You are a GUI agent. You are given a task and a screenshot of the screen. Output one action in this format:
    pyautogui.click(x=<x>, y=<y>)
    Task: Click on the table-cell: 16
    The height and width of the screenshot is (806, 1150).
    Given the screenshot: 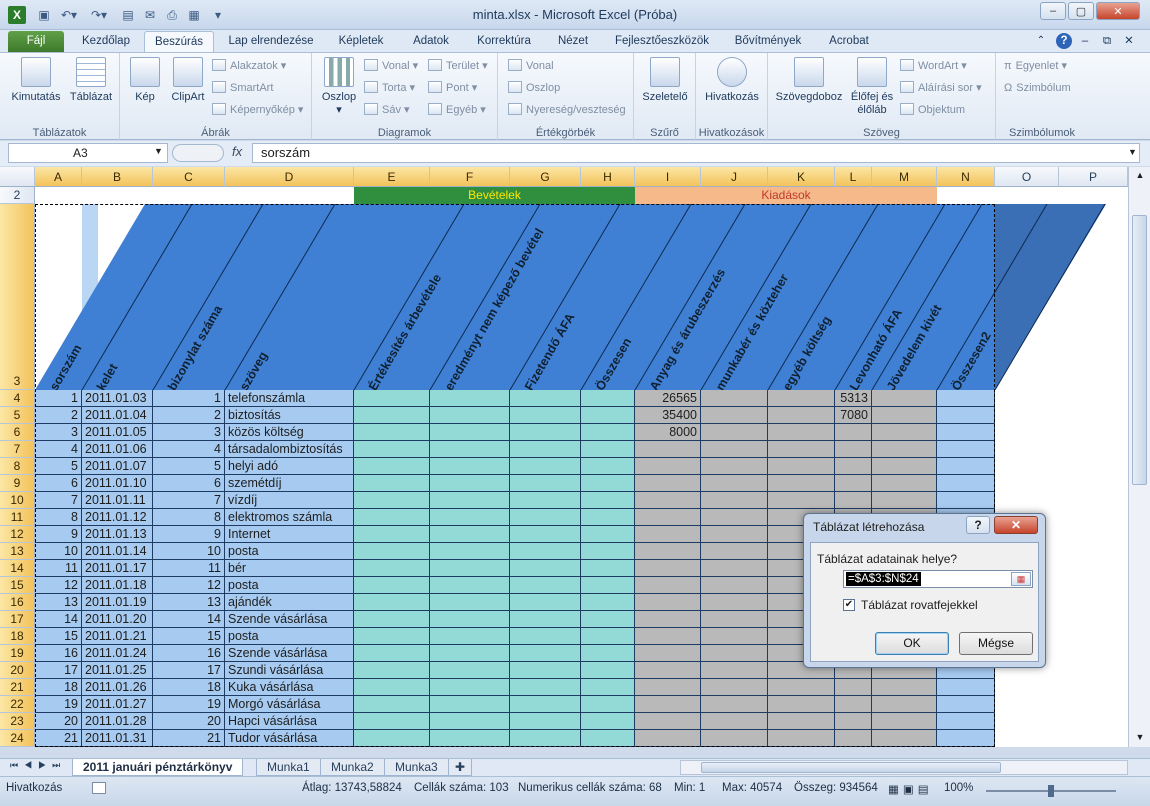 What is the action you would take?
    pyautogui.click(x=189, y=653)
    